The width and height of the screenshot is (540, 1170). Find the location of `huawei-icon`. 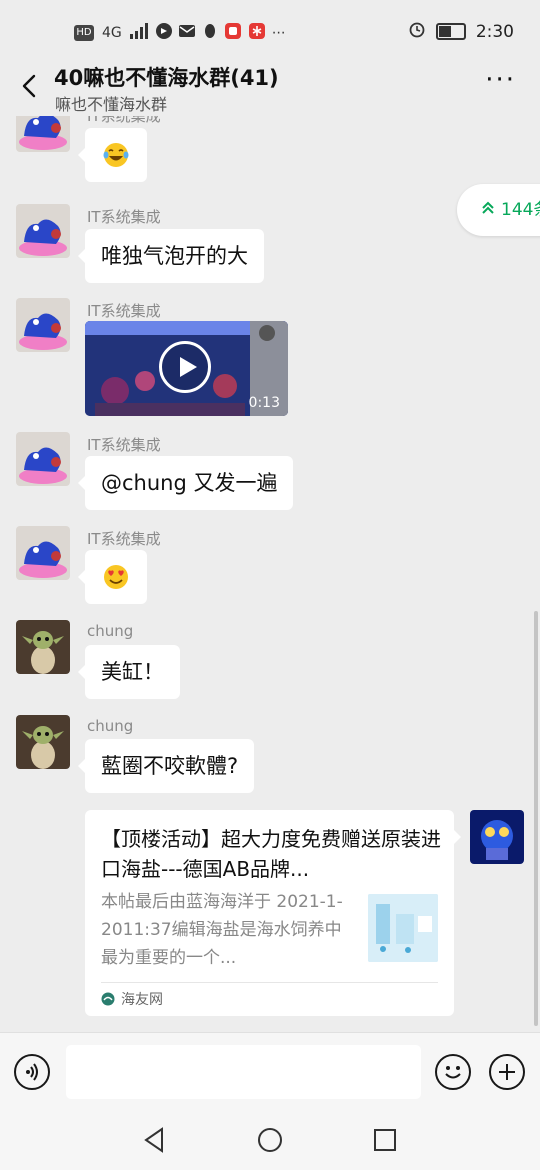

huawei-icon is located at coordinates (257, 33).